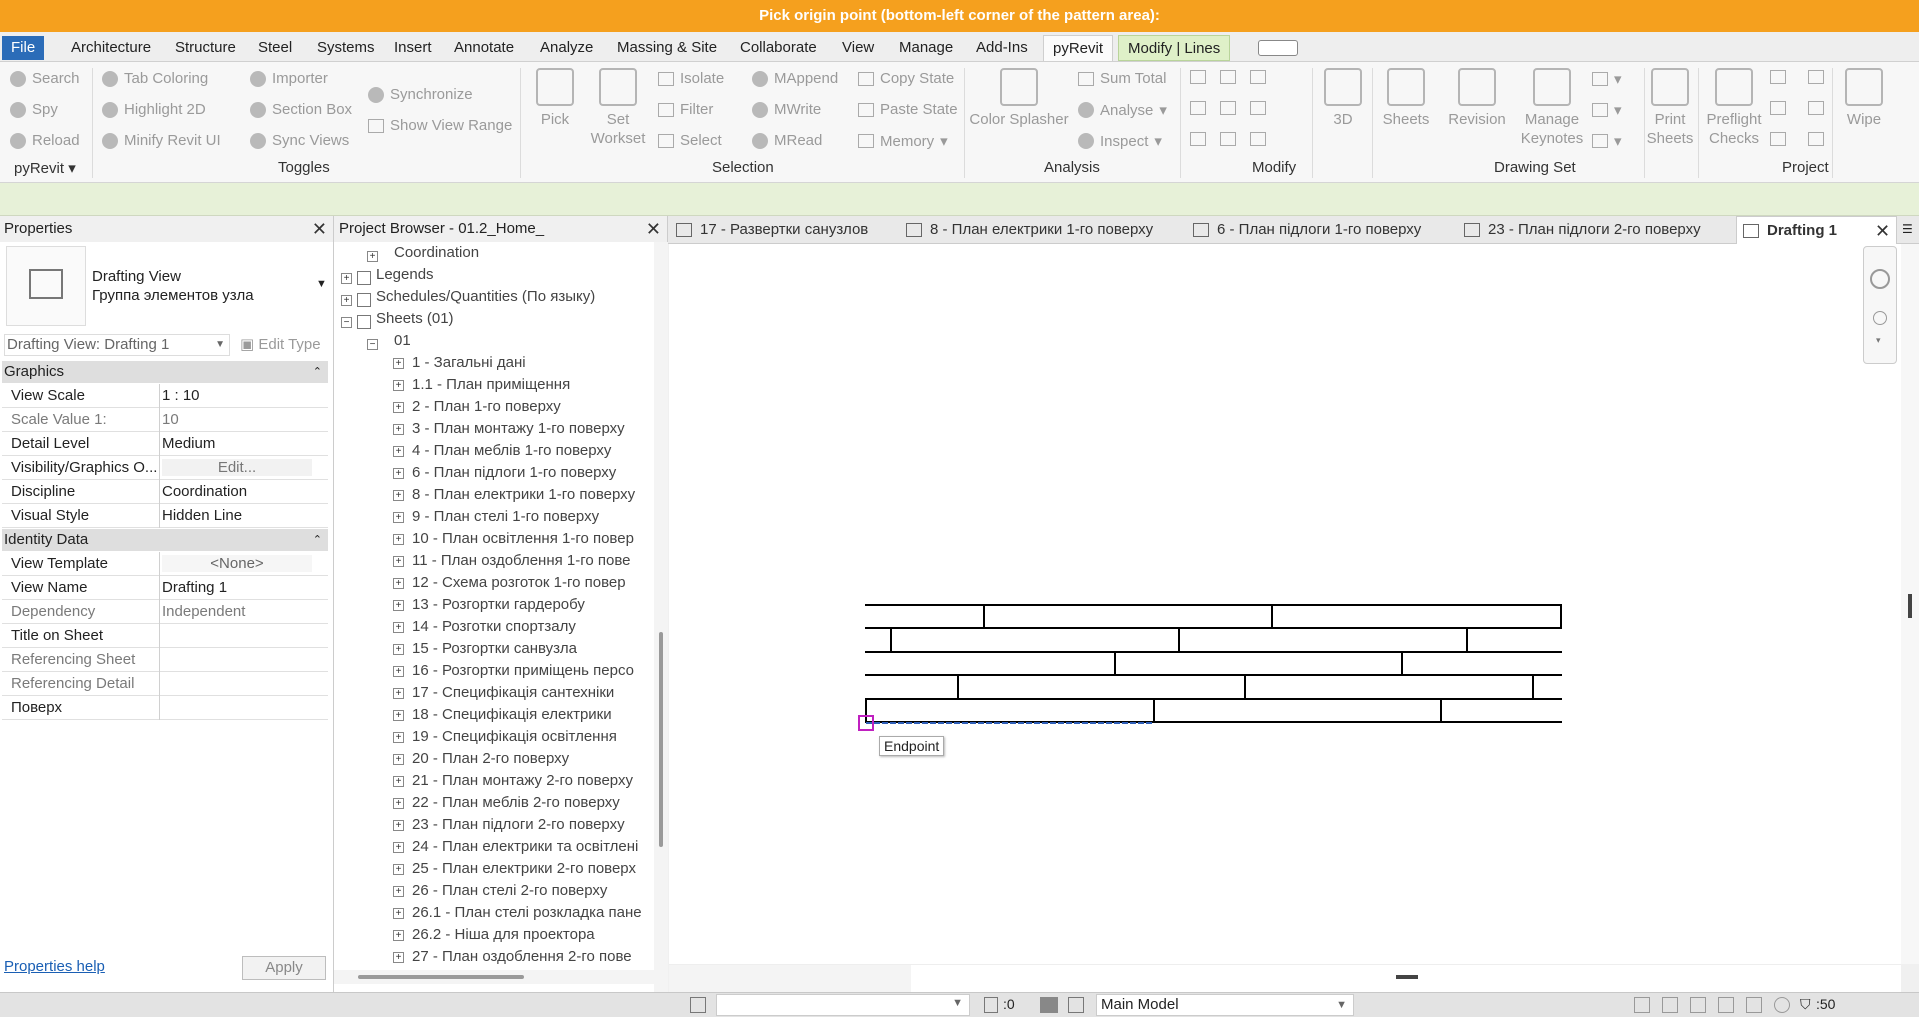 The image size is (1919, 1017). Describe the element at coordinates (1278, 48) in the screenshot. I see `quick-access-dropdown` at that location.